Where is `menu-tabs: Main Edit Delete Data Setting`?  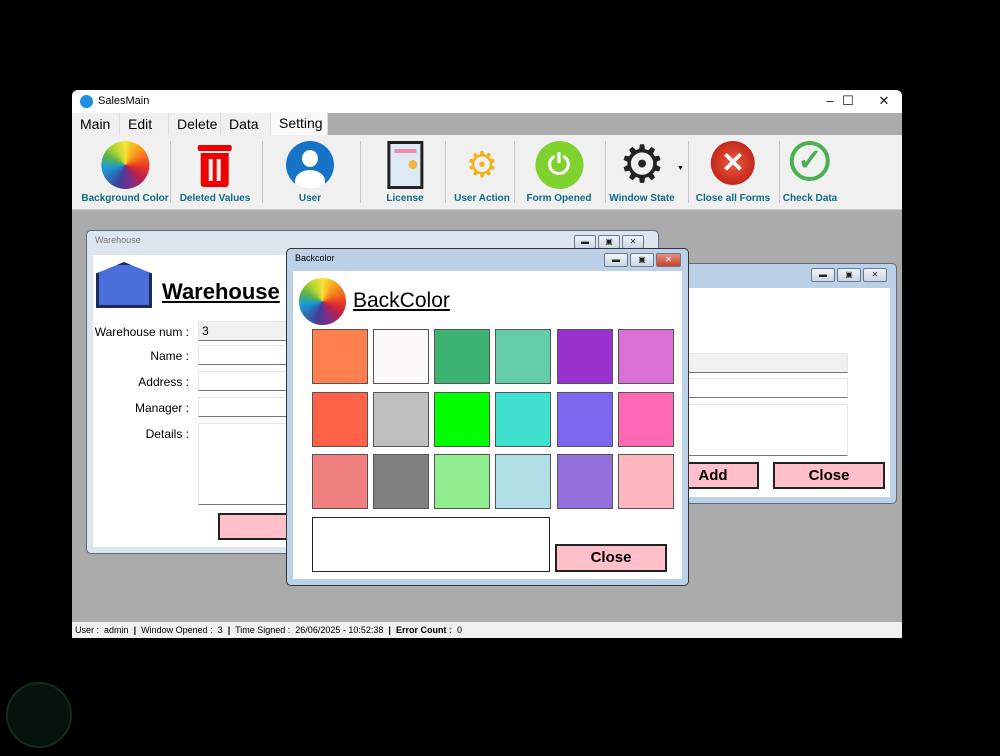
menu-tabs: Main Edit Delete Data Setting is located at coordinates (487, 123).